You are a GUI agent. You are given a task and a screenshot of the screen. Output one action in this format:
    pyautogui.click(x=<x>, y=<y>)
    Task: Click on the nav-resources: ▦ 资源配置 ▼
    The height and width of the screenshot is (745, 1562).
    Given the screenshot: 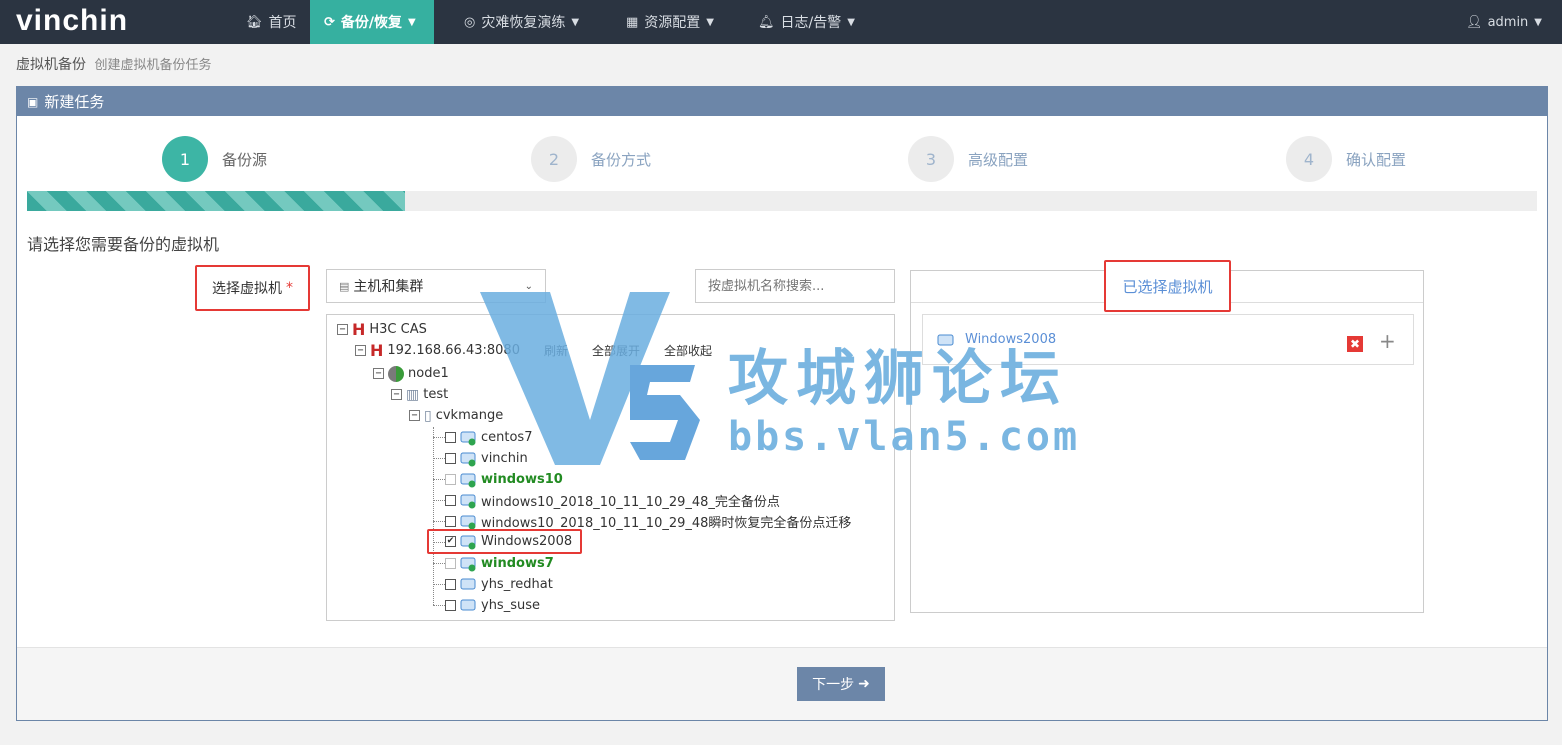 What is the action you would take?
    pyautogui.click(x=677, y=22)
    